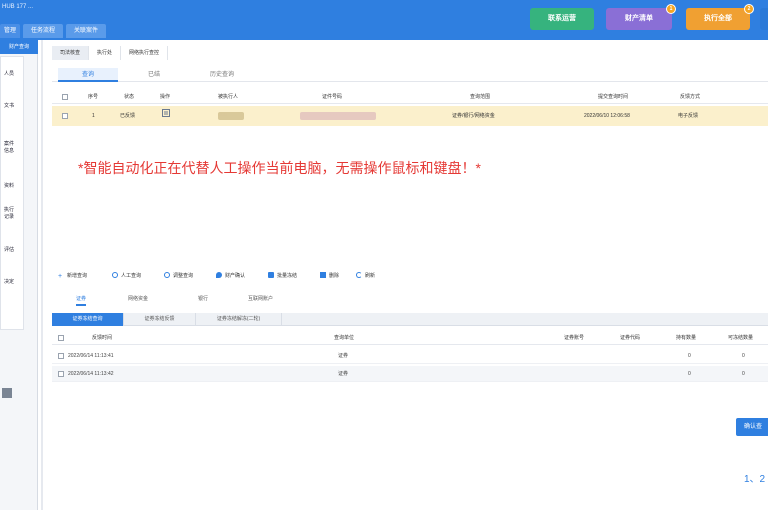 The image size is (768, 510). I want to click on sidebar-item-records: 执行 记录, so click(14, 214).